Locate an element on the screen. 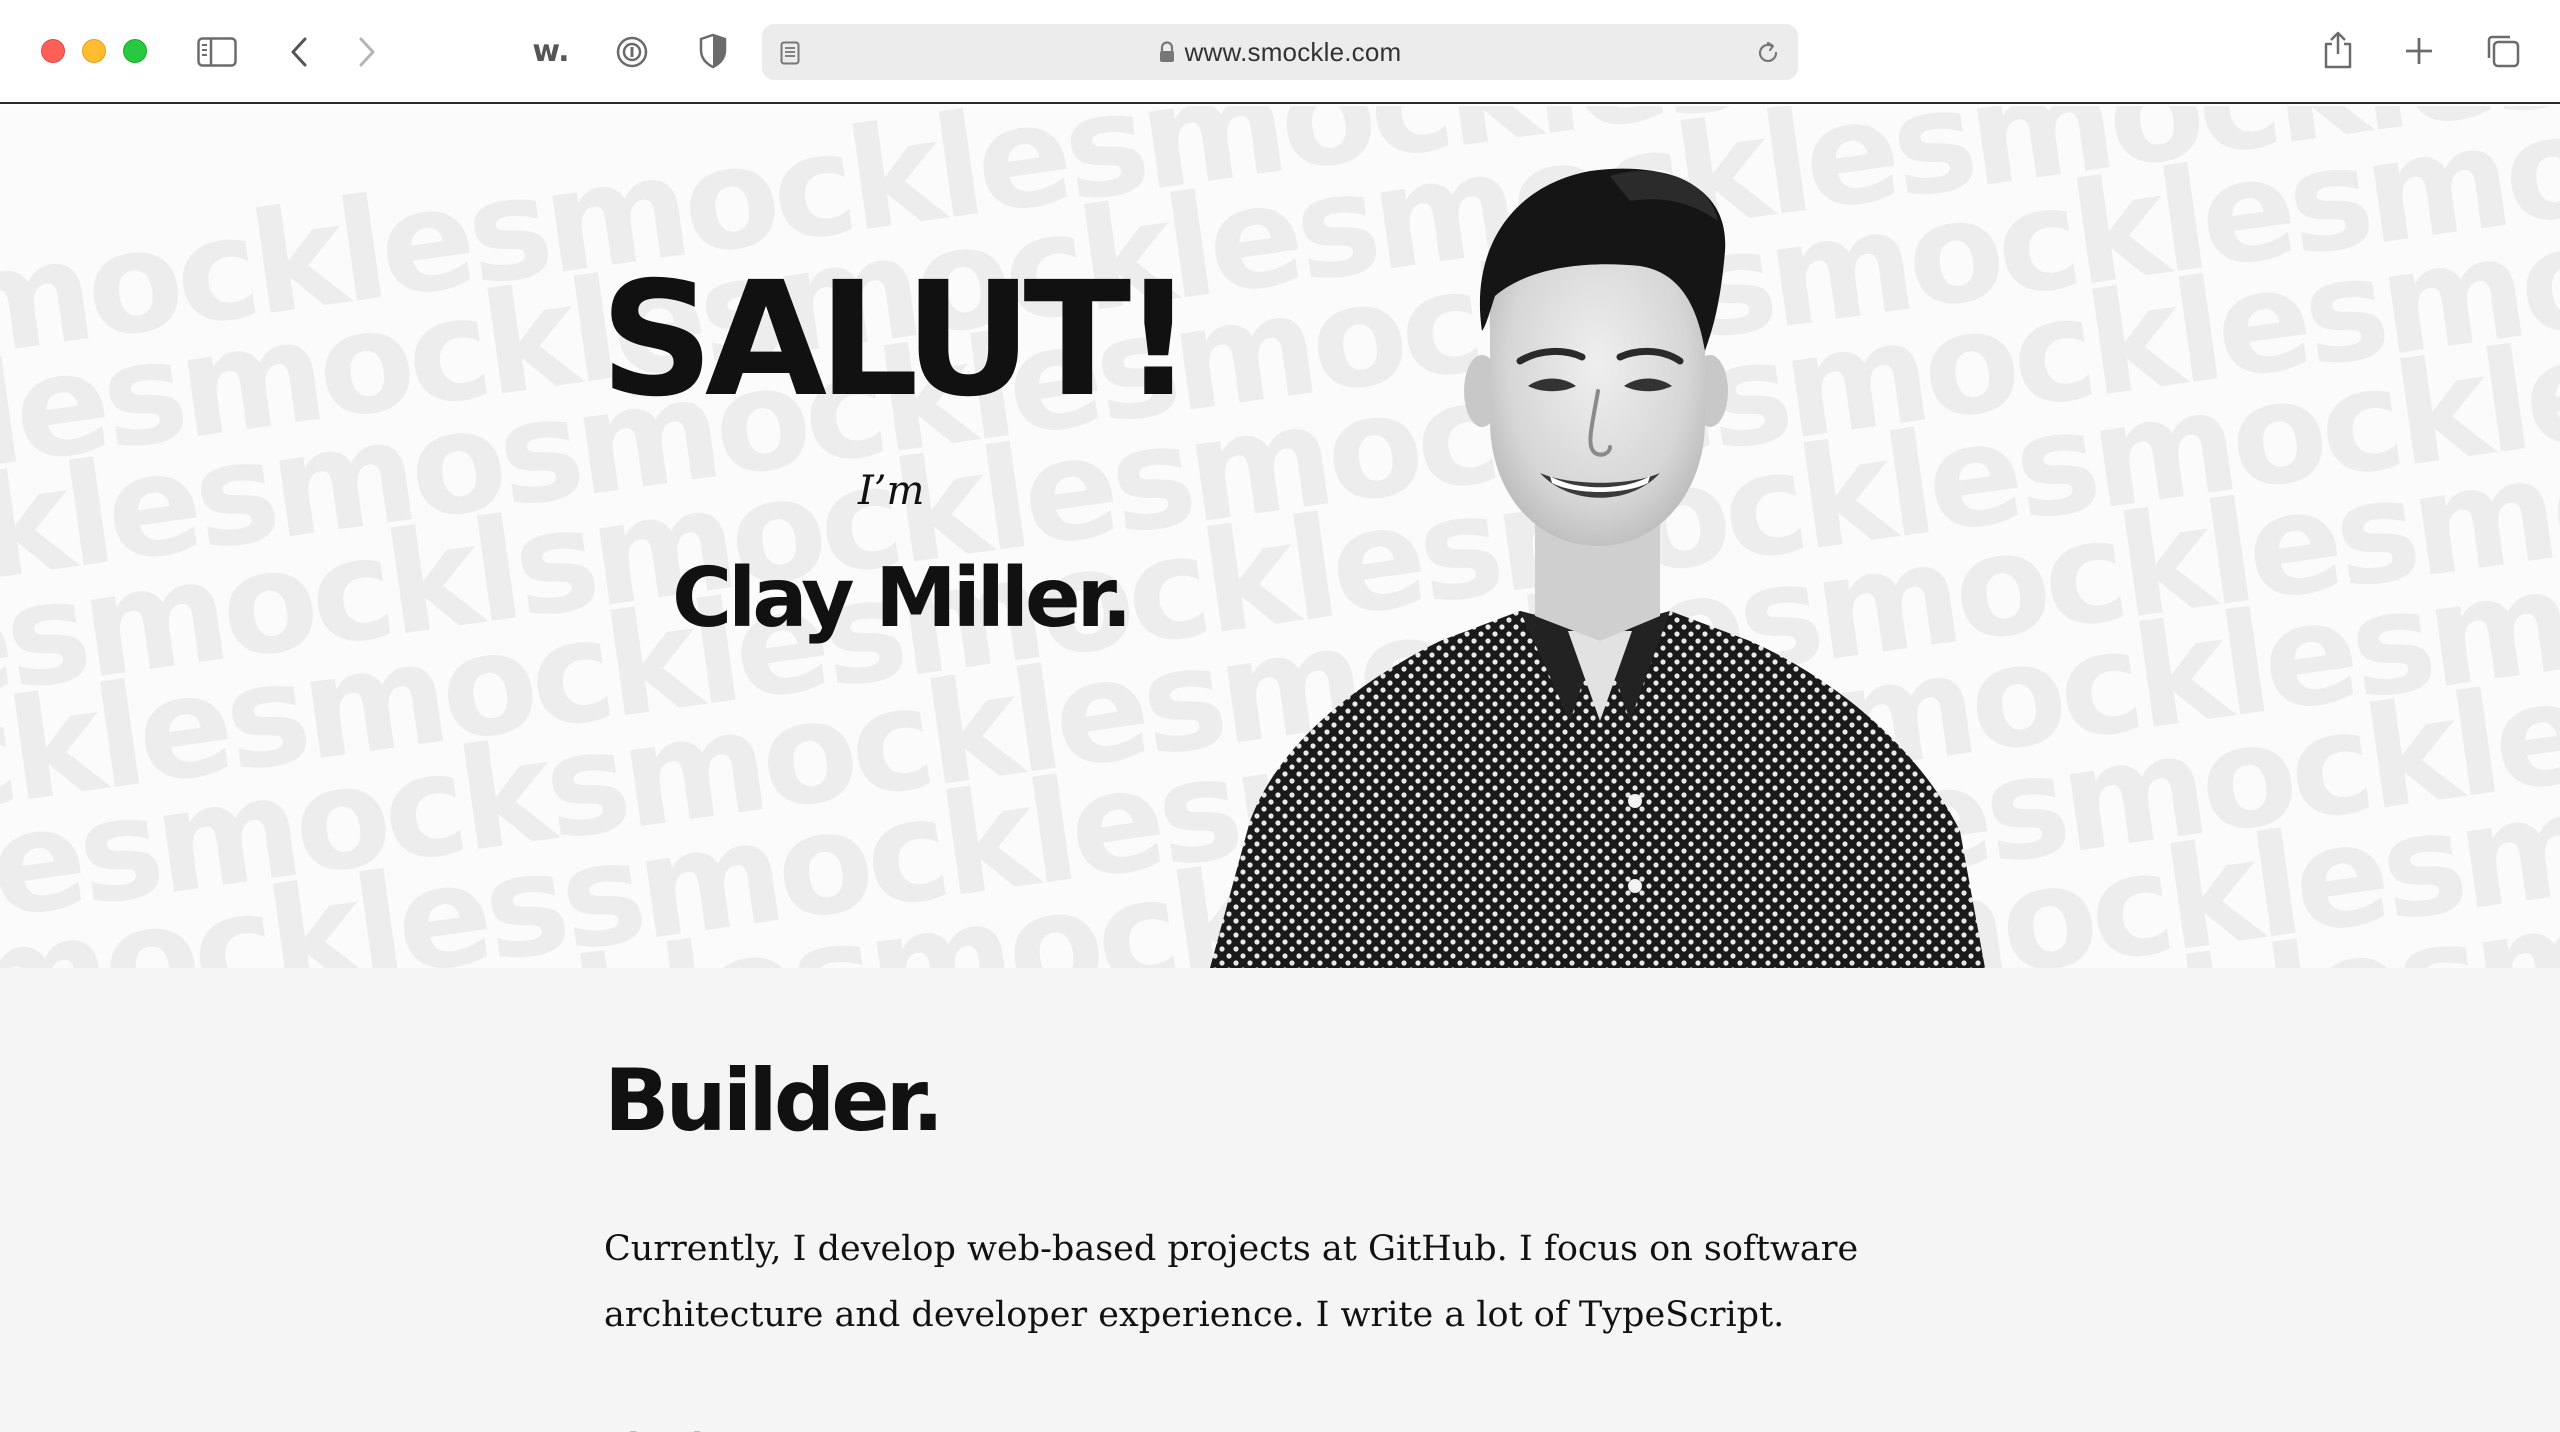 The image size is (2560, 1432). address-bar: www.smockle.com is located at coordinates (1280, 52).